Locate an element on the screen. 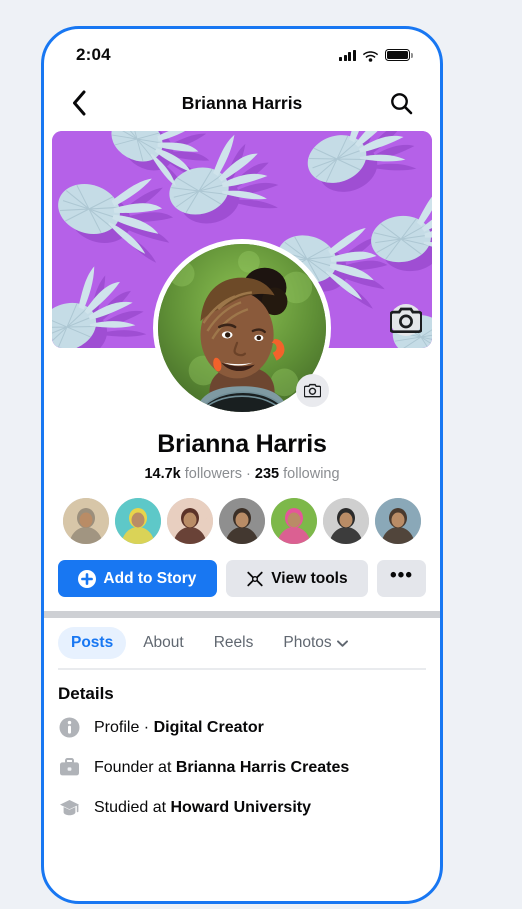 The width and height of the screenshot is (522, 909). tab-label: About is located at coordinates (163, 642).